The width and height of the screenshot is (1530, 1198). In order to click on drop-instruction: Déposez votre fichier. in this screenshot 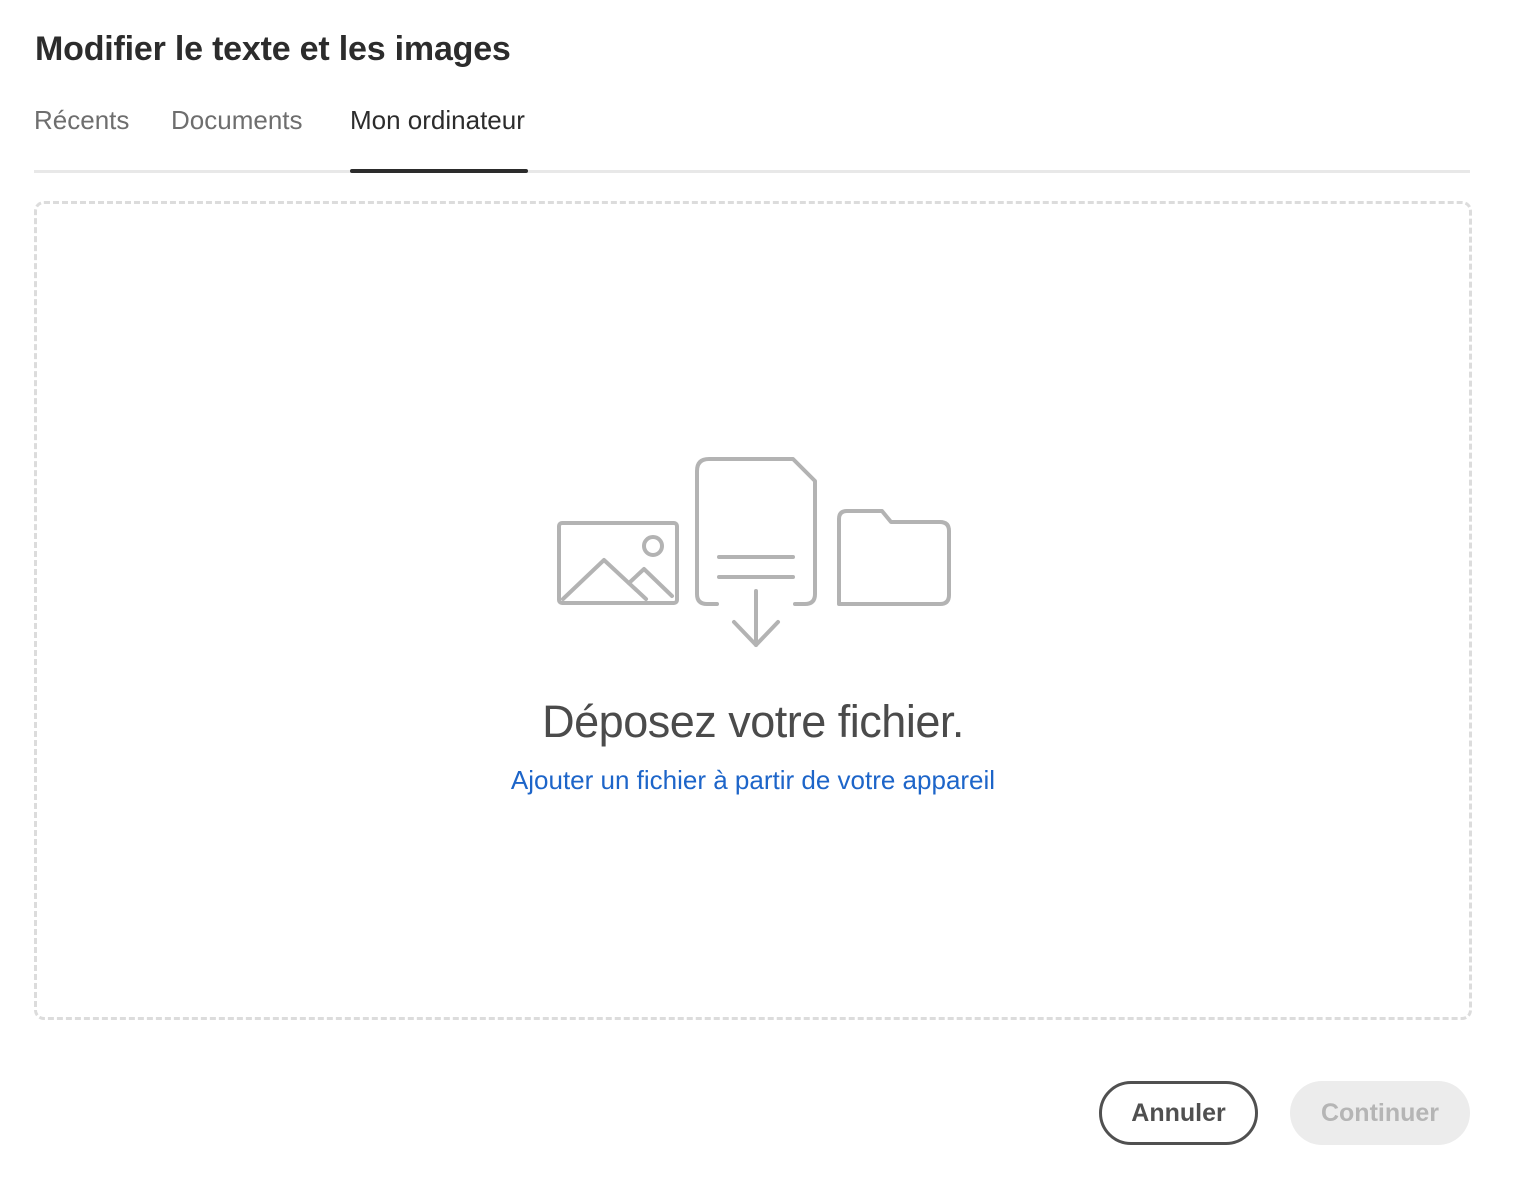, I will do `click(753, 721)`.